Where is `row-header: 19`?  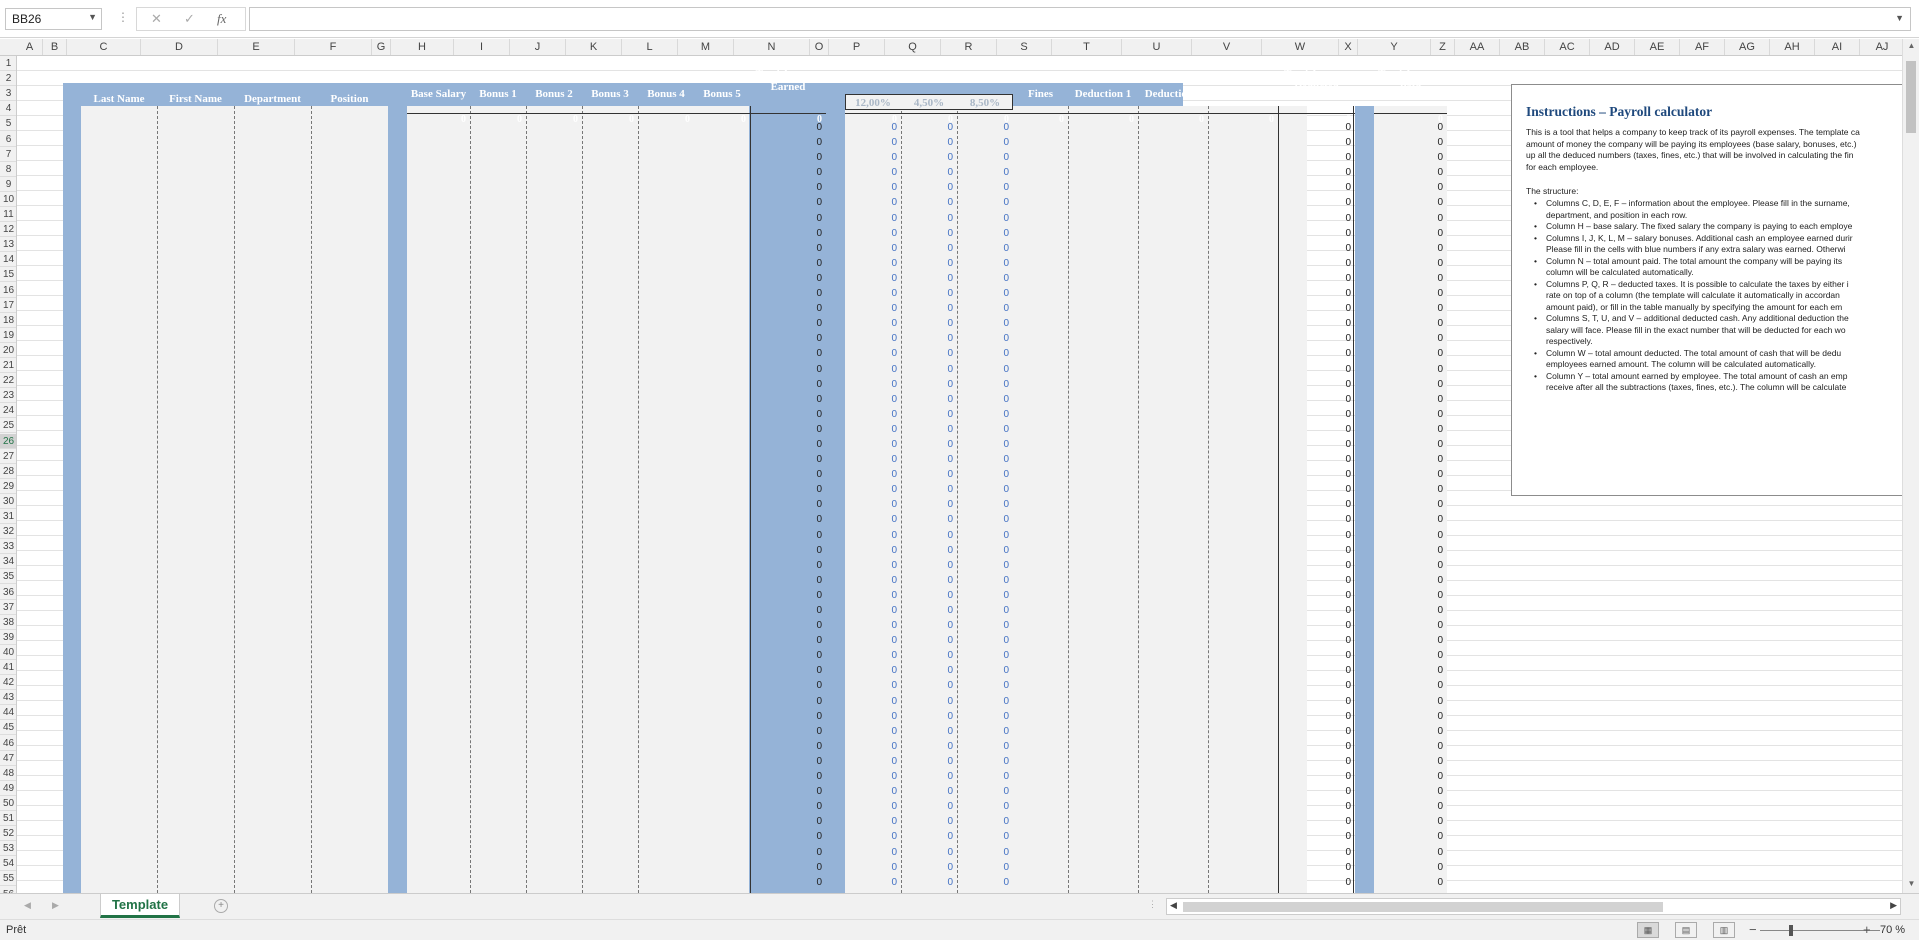
row-header: 19 is located at coordinates (8, 335).